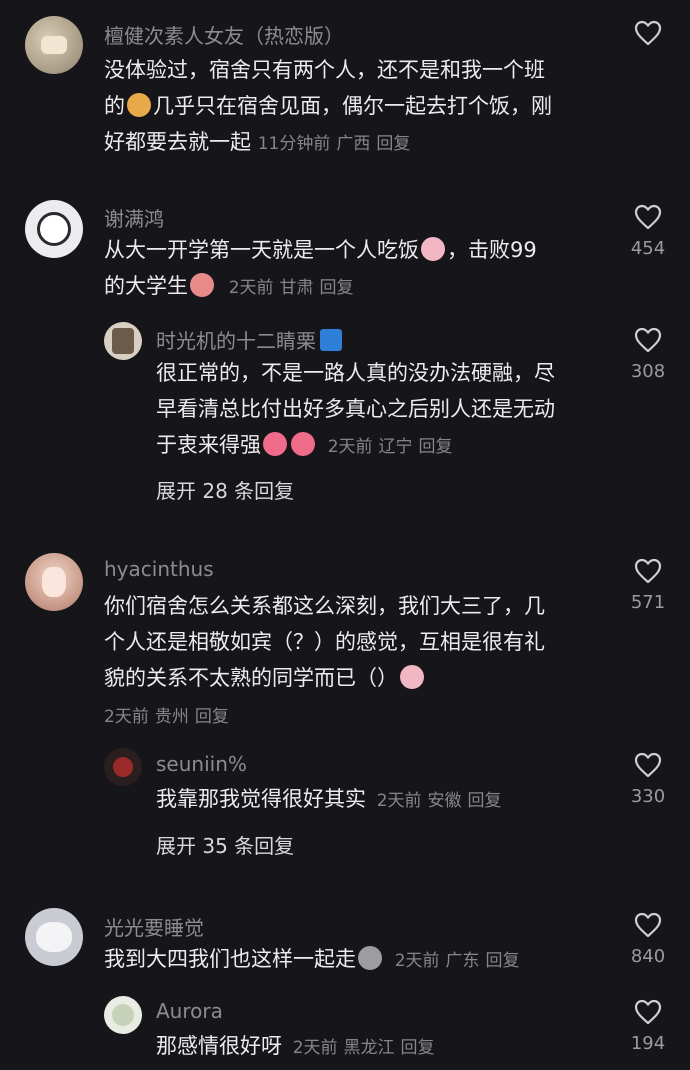 The image size is (690, 1070). Describe the element at coordinates (225, 489) in the screenshot. I see `expand-replies-button: 展开 28 条回复` at that location.